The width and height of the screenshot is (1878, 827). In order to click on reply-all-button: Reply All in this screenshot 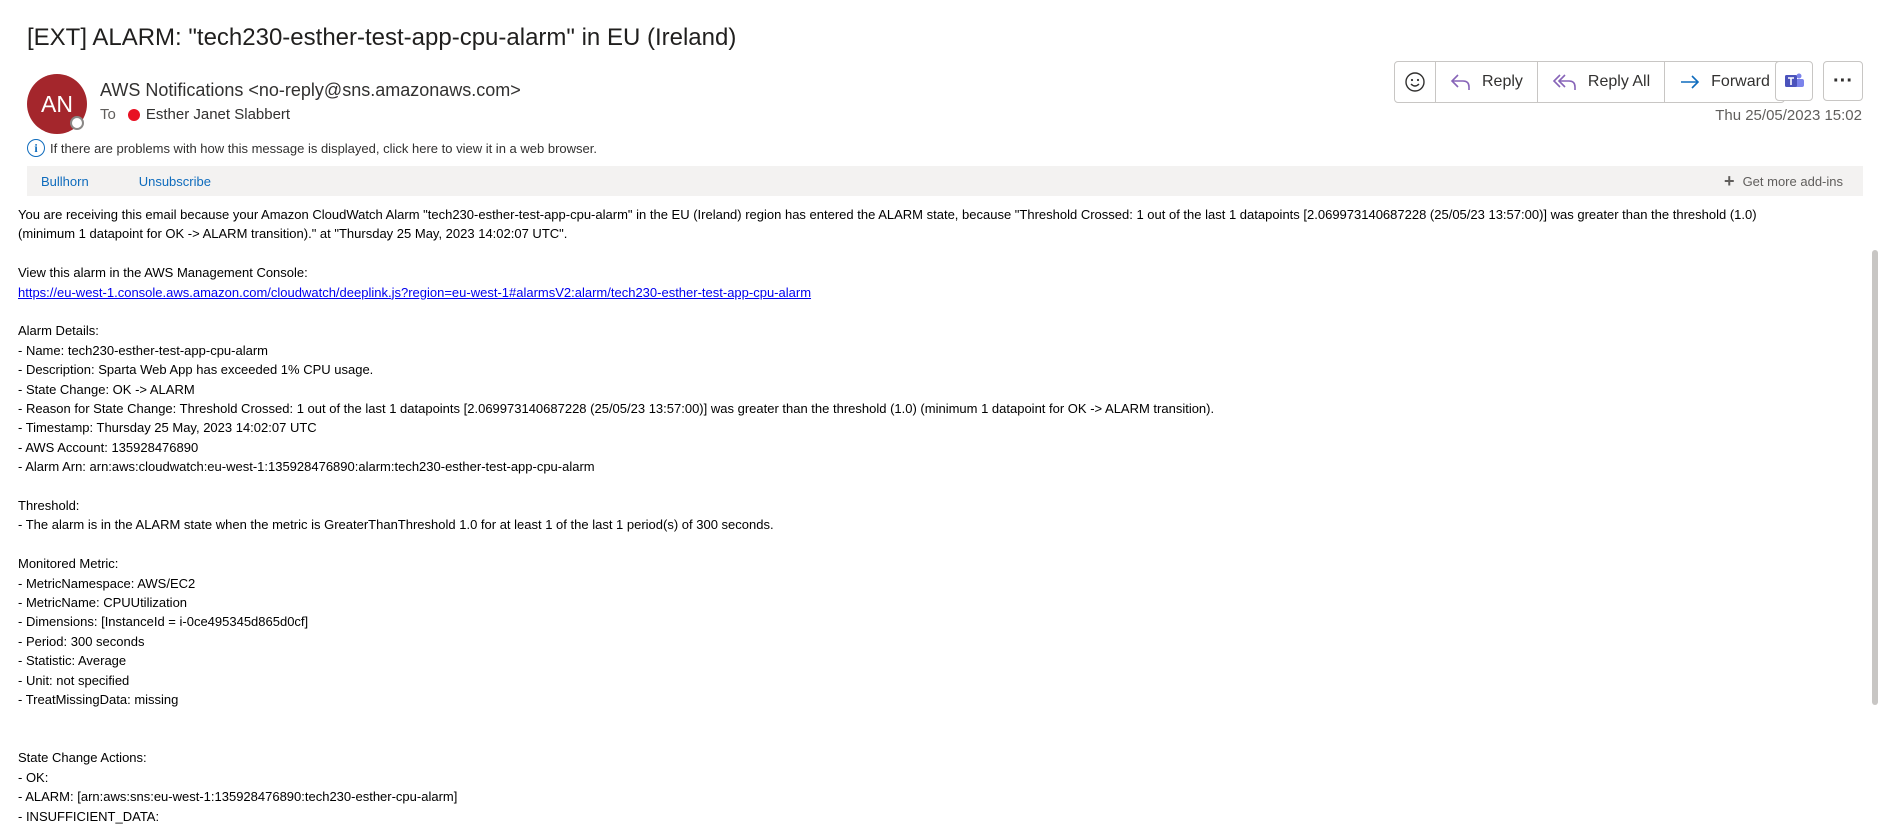, I will do `click(1600, 82)`.